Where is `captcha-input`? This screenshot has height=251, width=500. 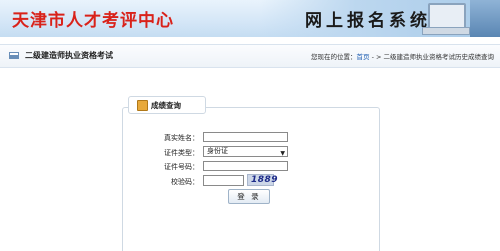 captcha-input is located at coordinates (223, 180).